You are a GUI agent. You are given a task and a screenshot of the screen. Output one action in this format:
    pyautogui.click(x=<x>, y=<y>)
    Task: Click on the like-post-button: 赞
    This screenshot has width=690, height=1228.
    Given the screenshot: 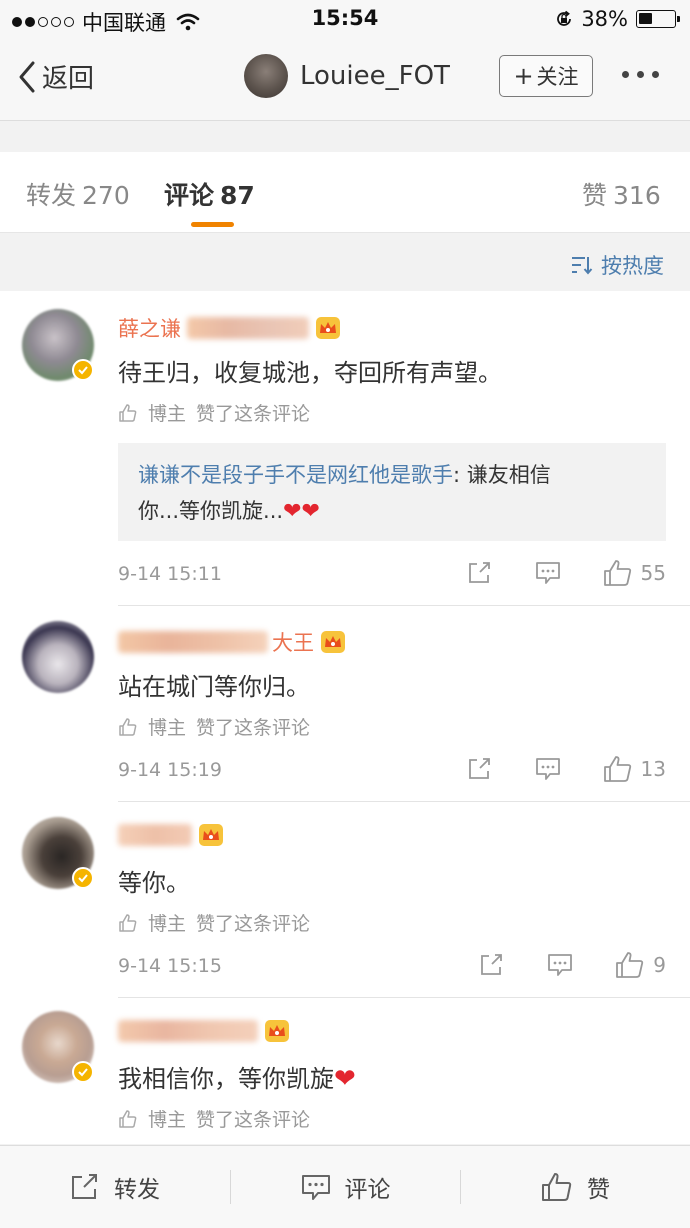 What is the action you would take?
    pyautogui.click(x=575, y=1187)
    